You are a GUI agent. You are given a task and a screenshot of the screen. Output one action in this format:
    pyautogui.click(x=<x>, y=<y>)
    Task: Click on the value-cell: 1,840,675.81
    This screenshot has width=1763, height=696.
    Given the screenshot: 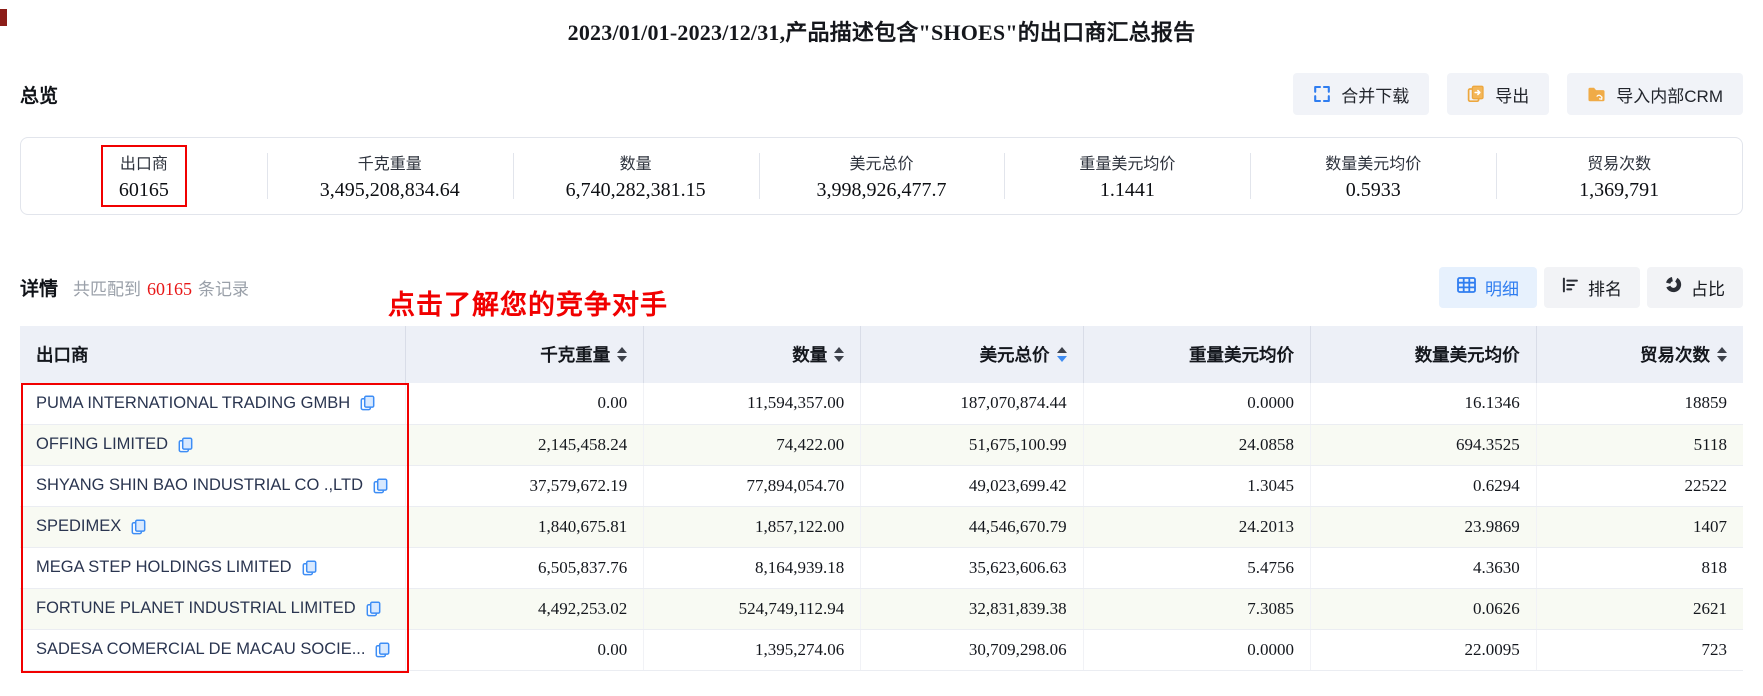 What is the action you would take?
    pyautogui.click(x=525, y=527)
    